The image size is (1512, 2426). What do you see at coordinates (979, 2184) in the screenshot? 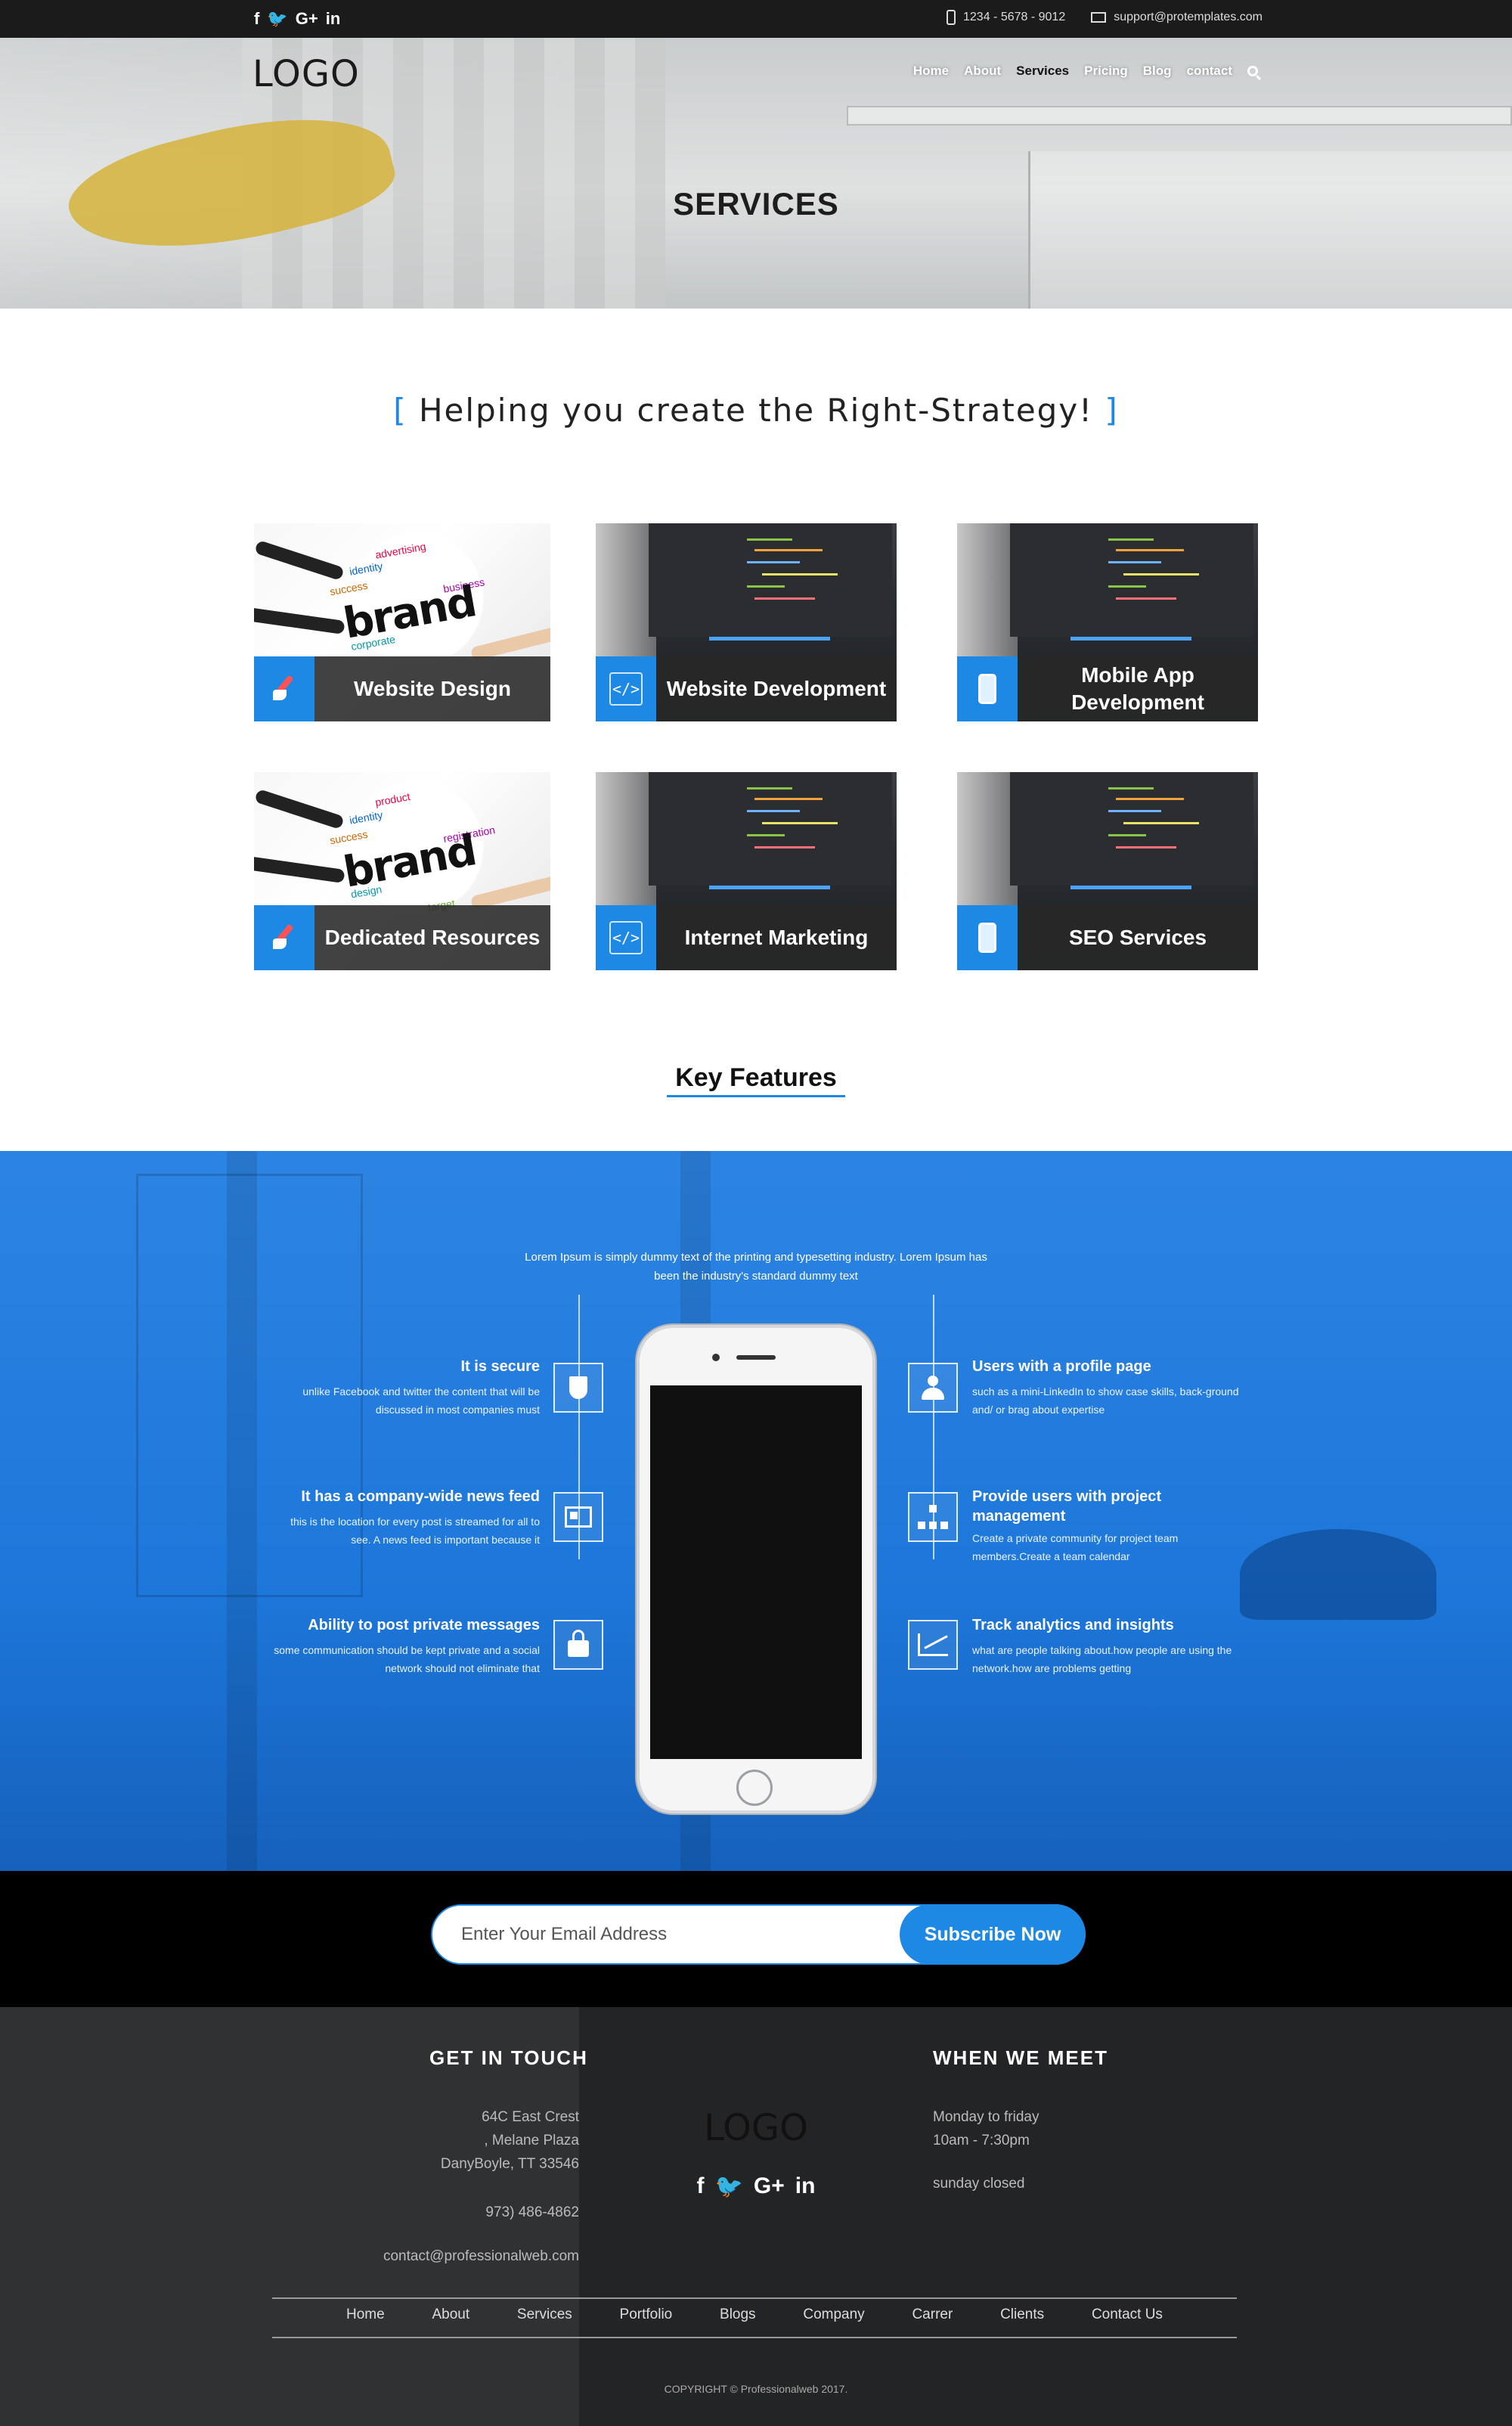
I see `footer-closed: sunday closed` at bounding box center [979, 2184].